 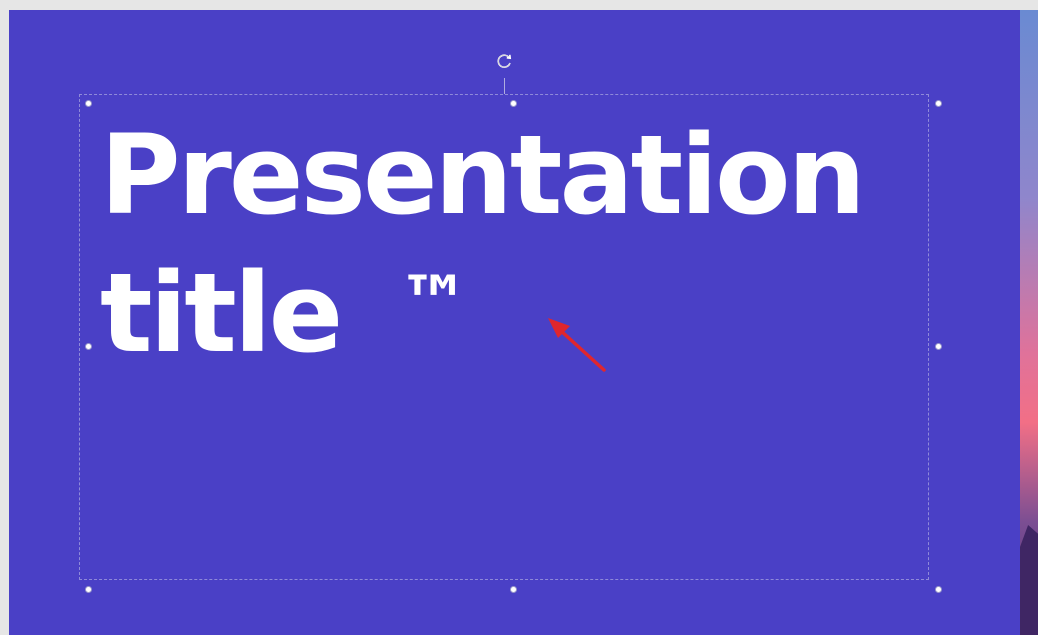 What do you see at coordinates (577, 345) in the screenshot?
I see `arrow-icon` at bounding box center [577, 345].